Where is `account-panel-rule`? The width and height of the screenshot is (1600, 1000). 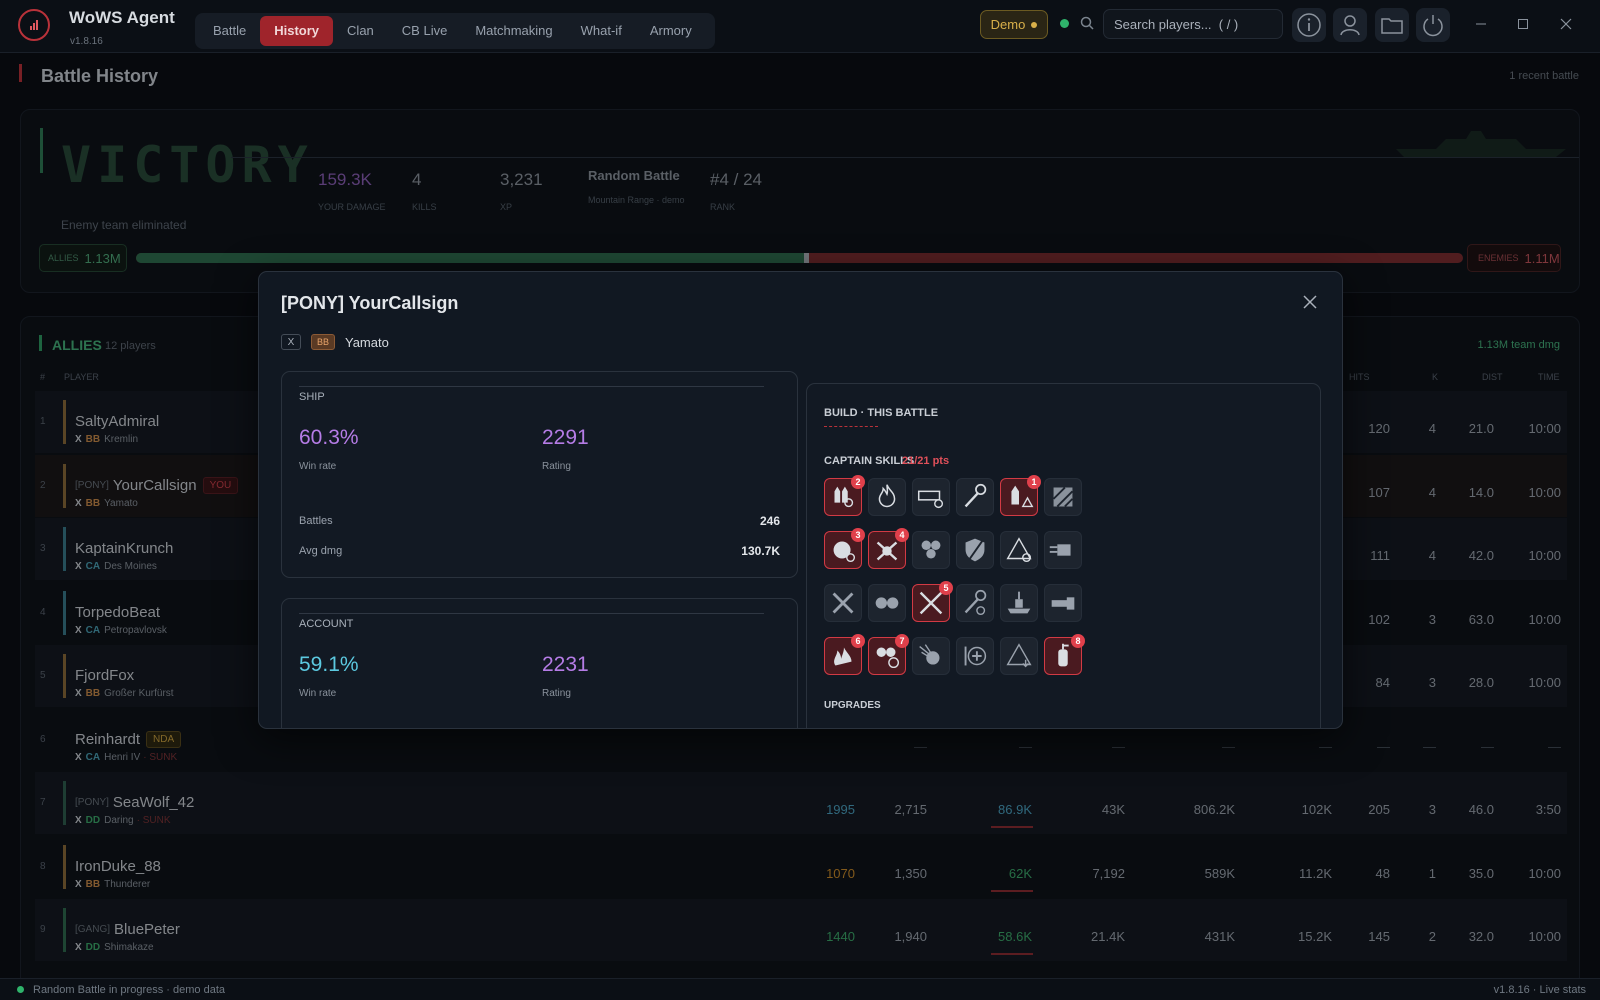
account-panel-rule is located at coordinates (531, 613).